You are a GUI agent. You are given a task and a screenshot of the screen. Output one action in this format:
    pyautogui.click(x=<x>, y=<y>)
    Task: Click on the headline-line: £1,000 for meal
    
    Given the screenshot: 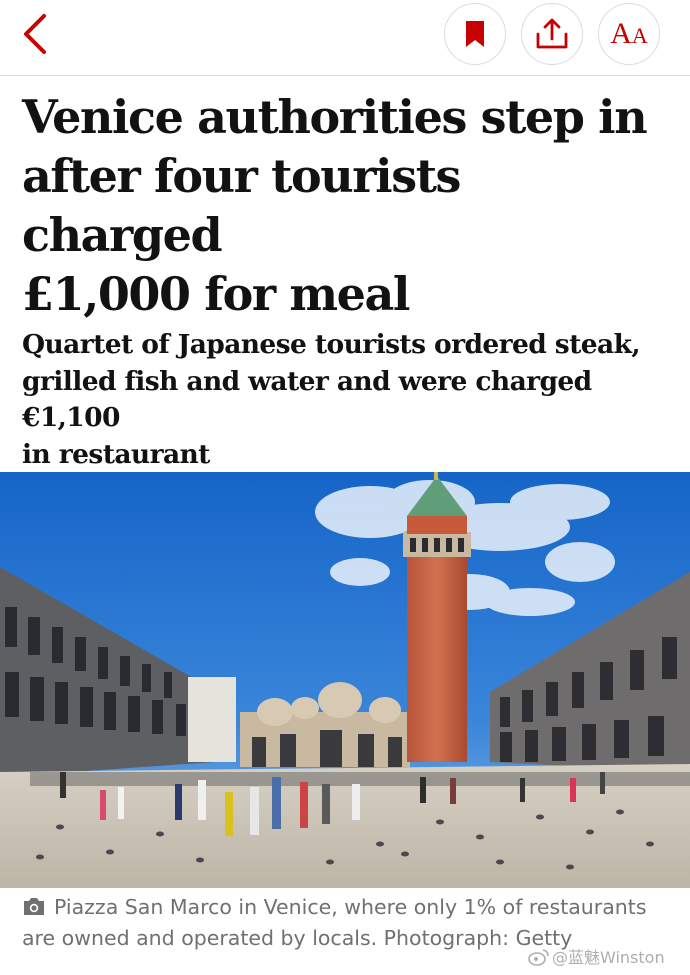 What is the action you would take?
    pyautogui.click(x=216, y=294)
    